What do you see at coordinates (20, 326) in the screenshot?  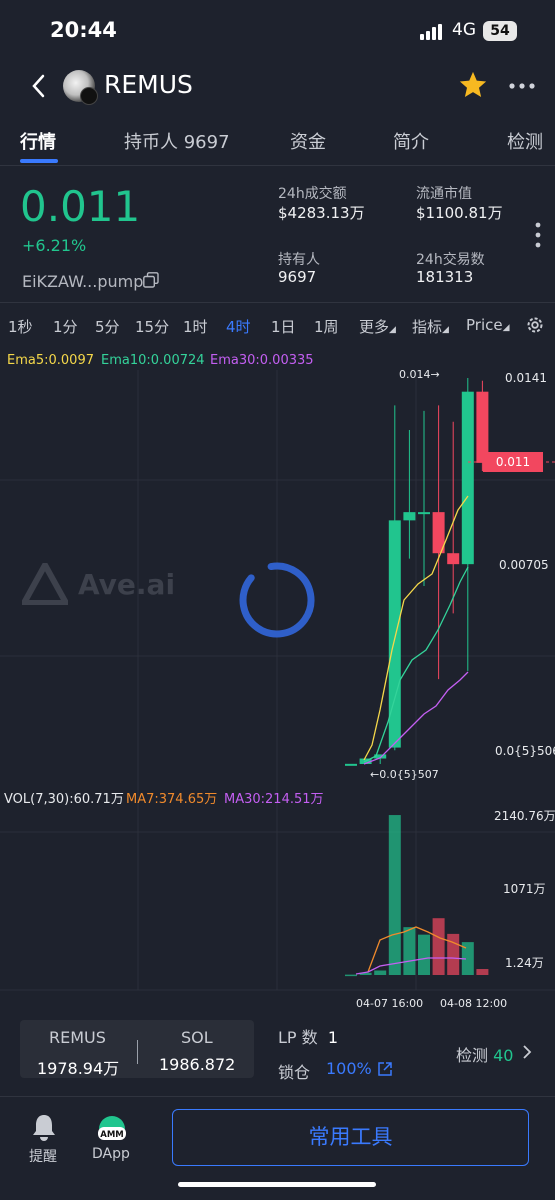 I see `interval-1s: 1秒` at bounding box center [20, 326].